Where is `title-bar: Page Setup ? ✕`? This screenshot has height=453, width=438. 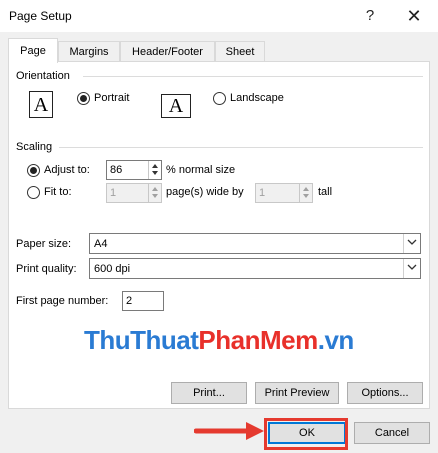
title-bar: Page Setup ? ✕ is located at coordinates (219, 16).